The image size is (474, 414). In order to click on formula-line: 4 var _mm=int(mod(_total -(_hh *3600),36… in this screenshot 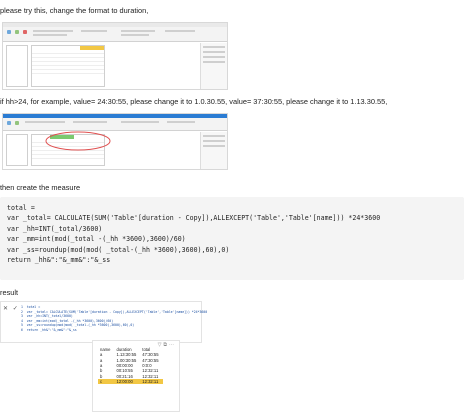, I will do `click(67, 320)`.